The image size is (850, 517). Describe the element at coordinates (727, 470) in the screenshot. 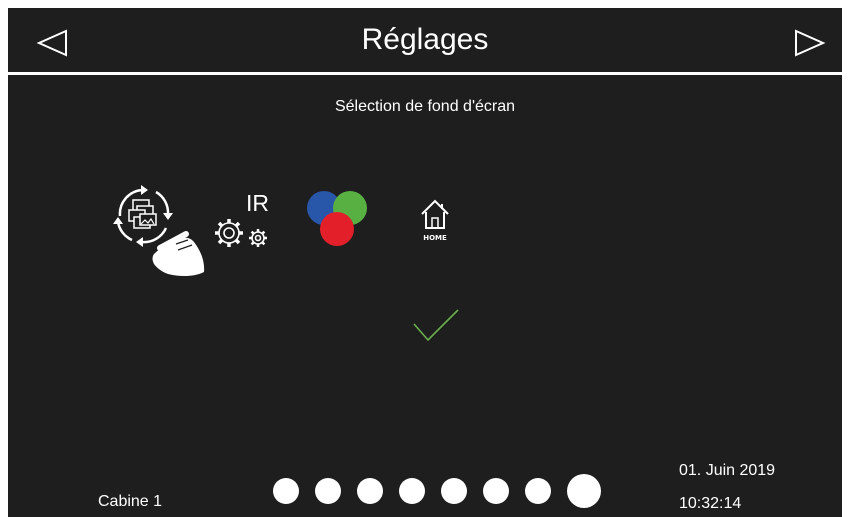

I see `date-text: 01. Juin 2019` at that location.